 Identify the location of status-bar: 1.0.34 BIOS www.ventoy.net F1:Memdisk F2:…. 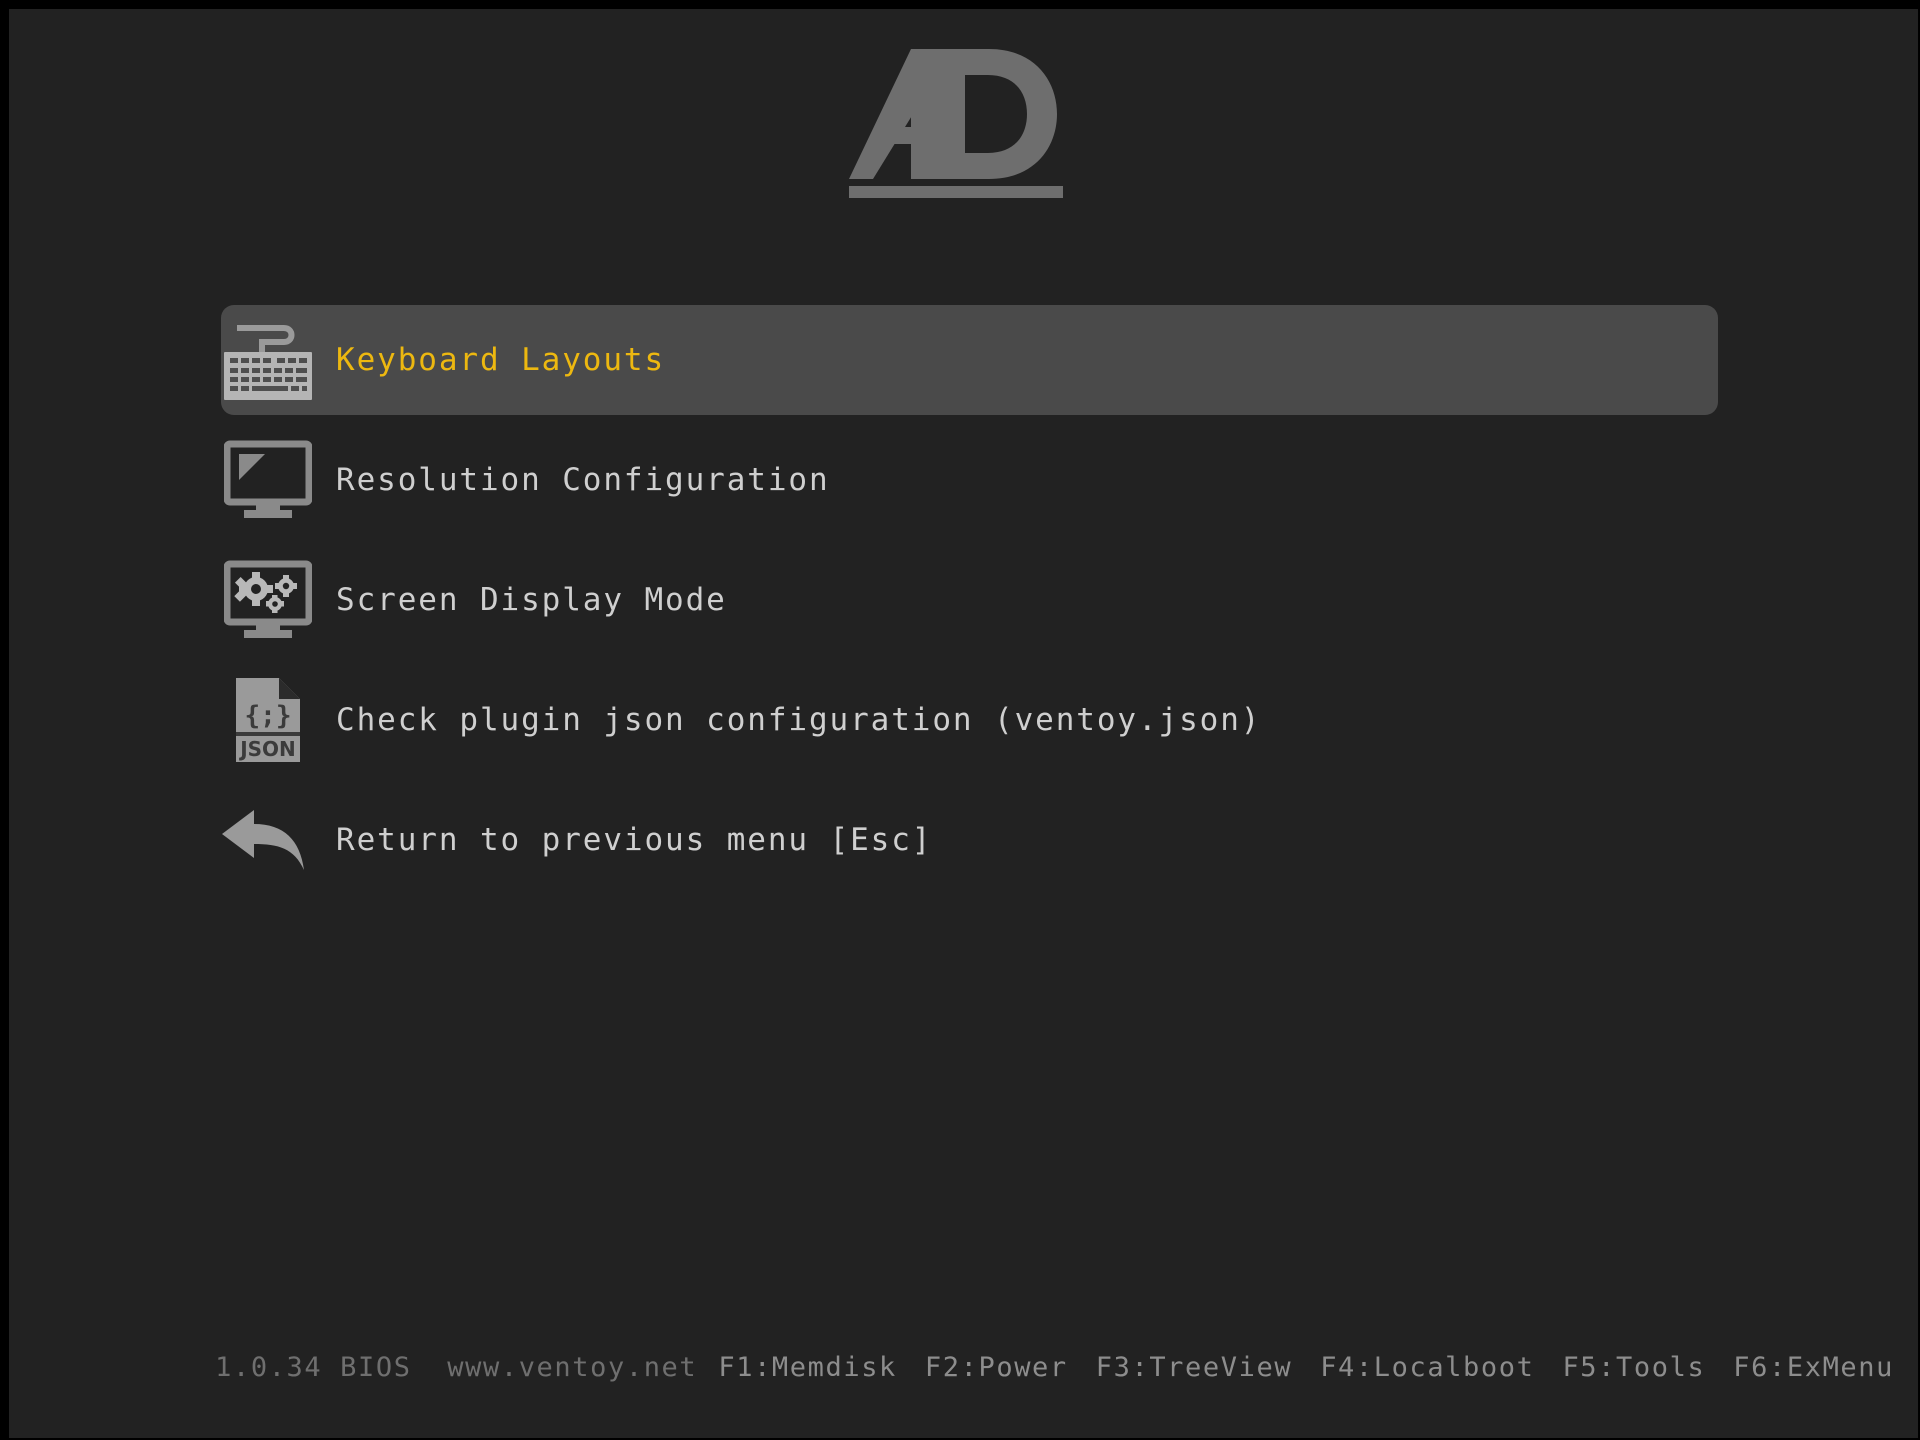
(963, 1395).